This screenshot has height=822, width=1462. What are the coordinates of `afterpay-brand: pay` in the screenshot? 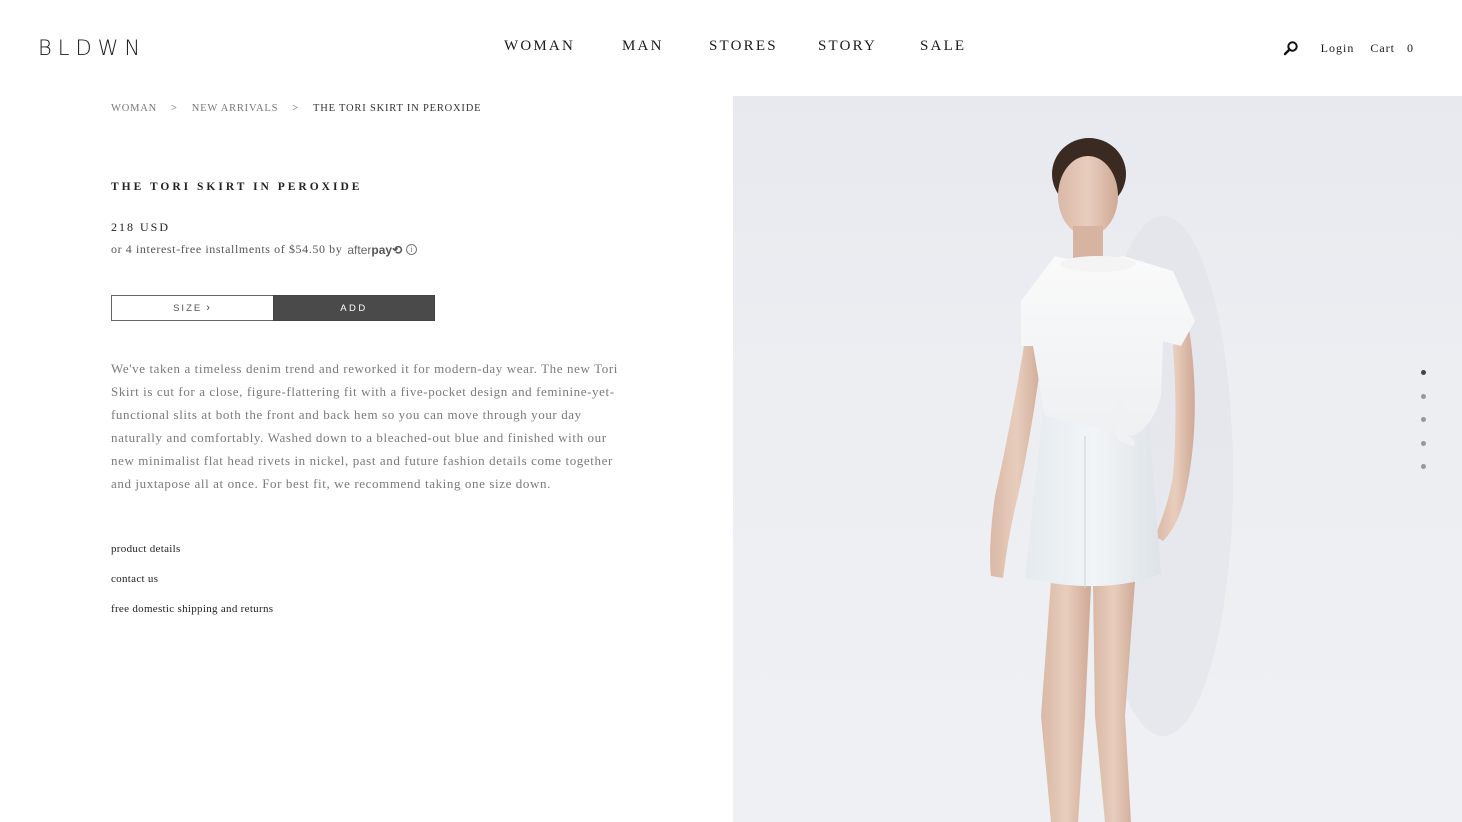 It's located at (382, 249).